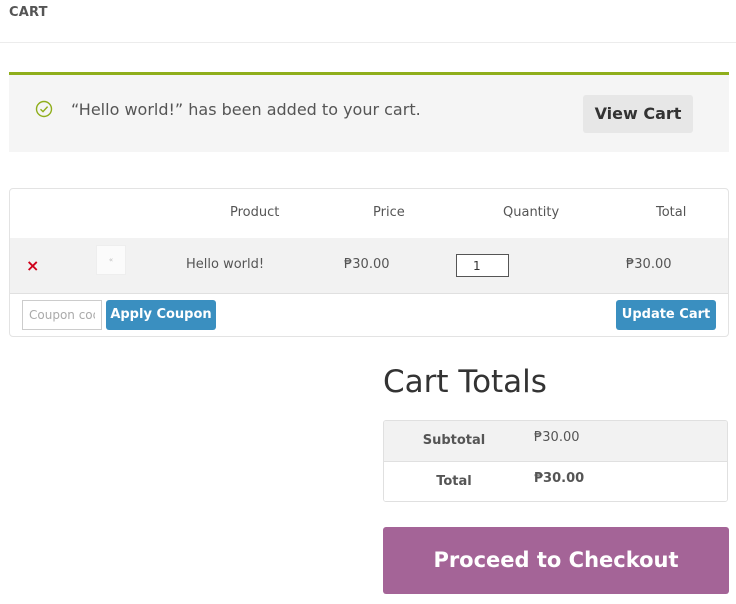  I want to click on subtotal-label: Subtotal, so click(454, 440).